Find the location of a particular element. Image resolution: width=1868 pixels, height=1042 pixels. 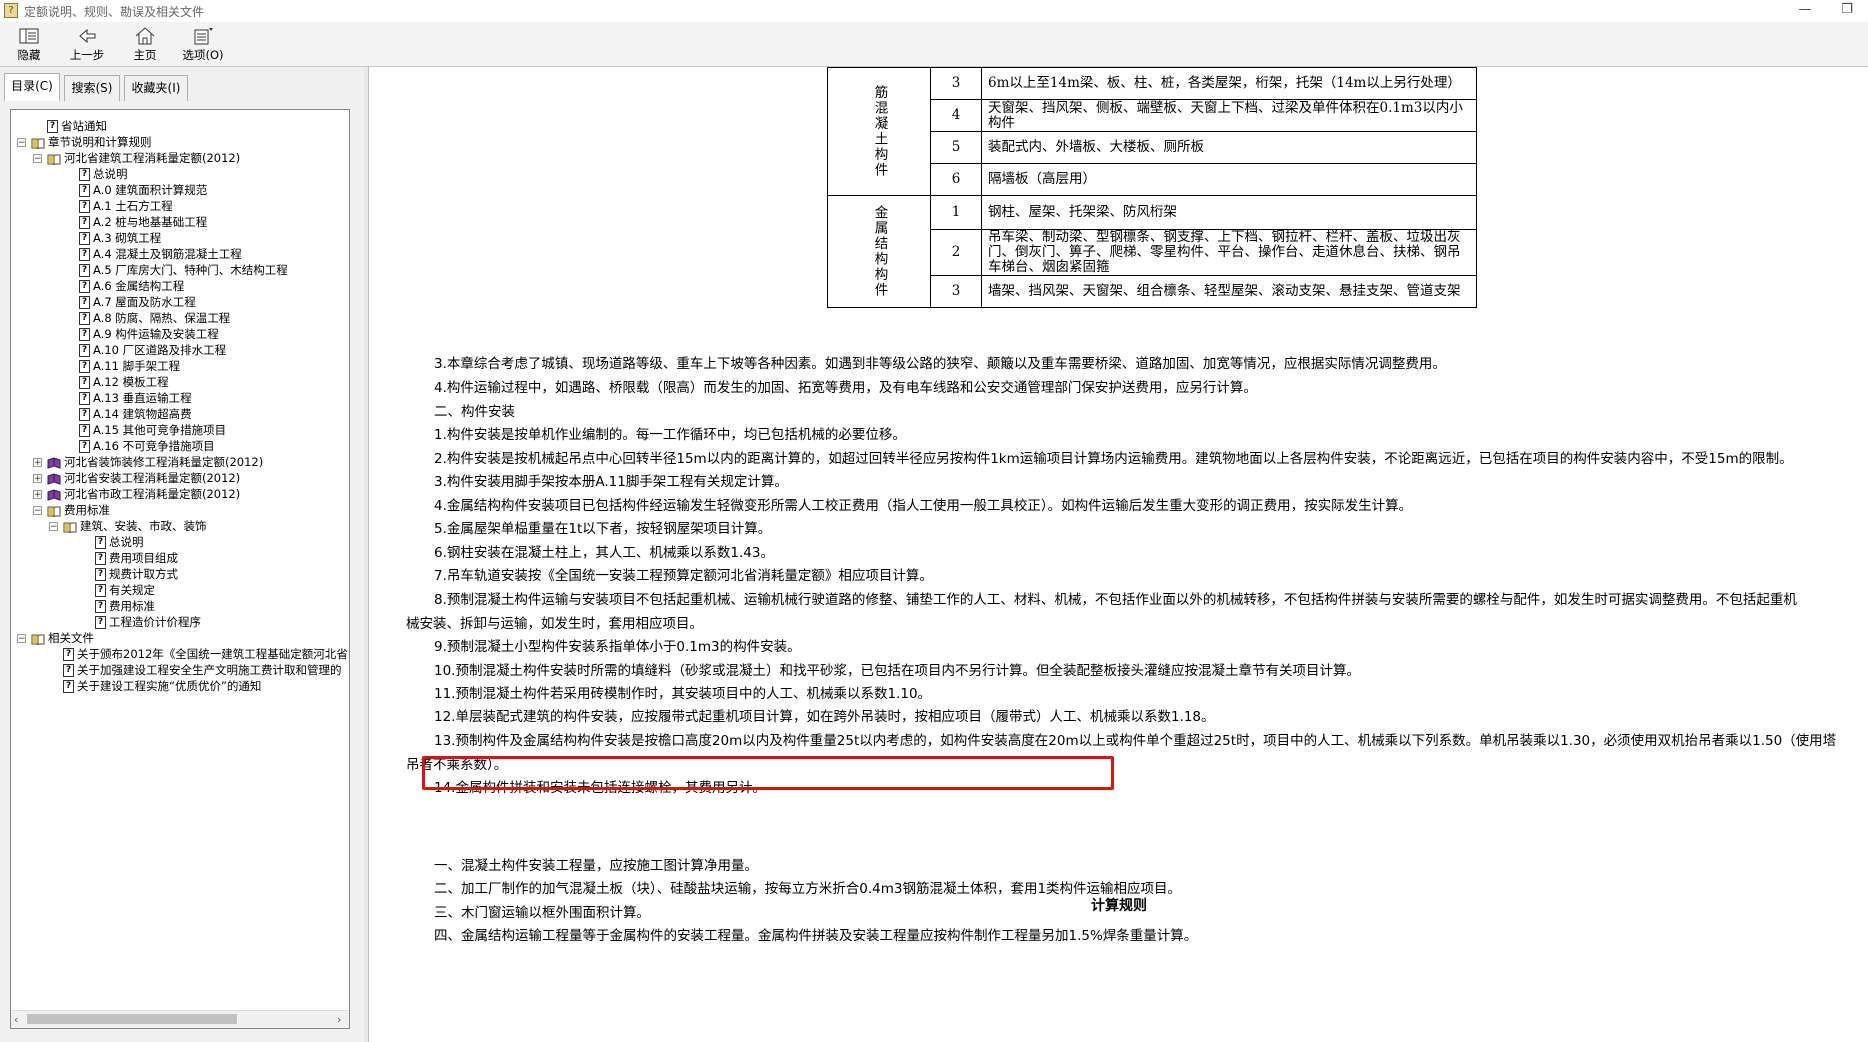

hide-button: 隐藏 is located at coordinates (29, 44).